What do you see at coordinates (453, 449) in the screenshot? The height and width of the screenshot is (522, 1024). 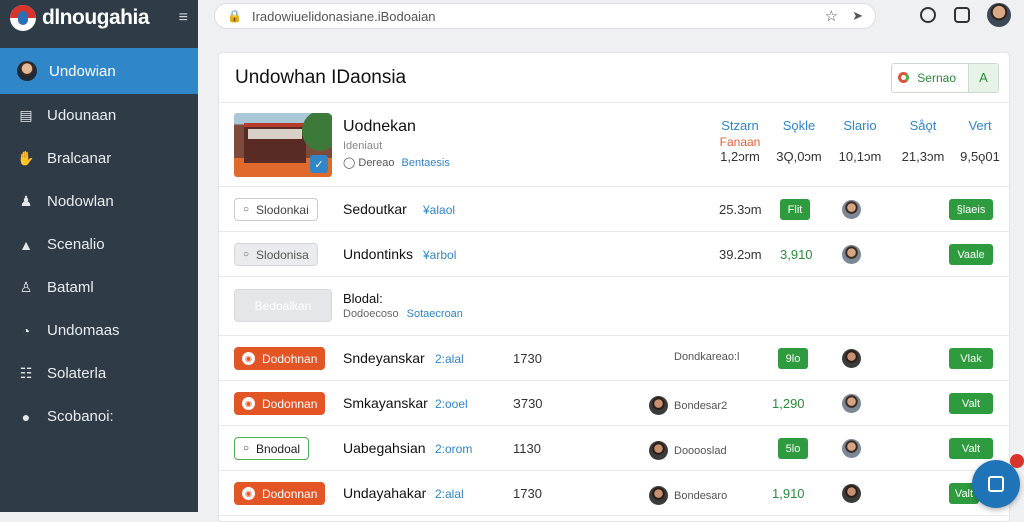 I see `row-link: 2:orom` at bounding box center [453, 449].